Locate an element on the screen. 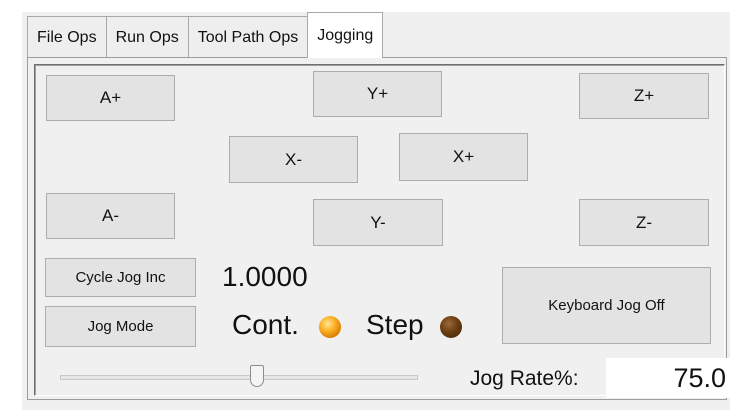 The height and width of the screenshot is (413, 730). x-minus-button: X- is located at coordinates (293, 159).